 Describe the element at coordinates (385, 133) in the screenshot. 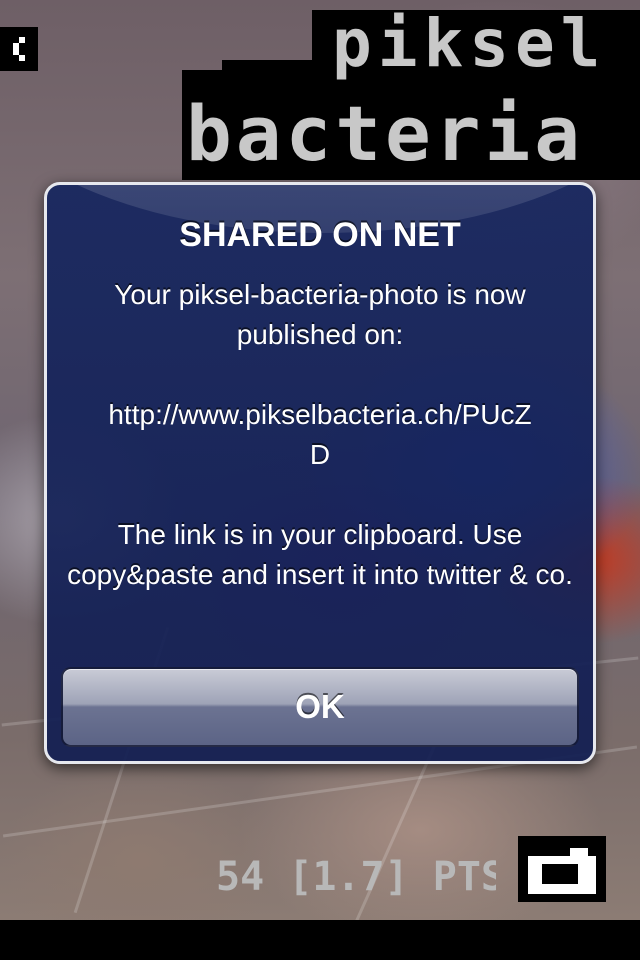

I see `logo-word-bacteria: bacteria` at that location.